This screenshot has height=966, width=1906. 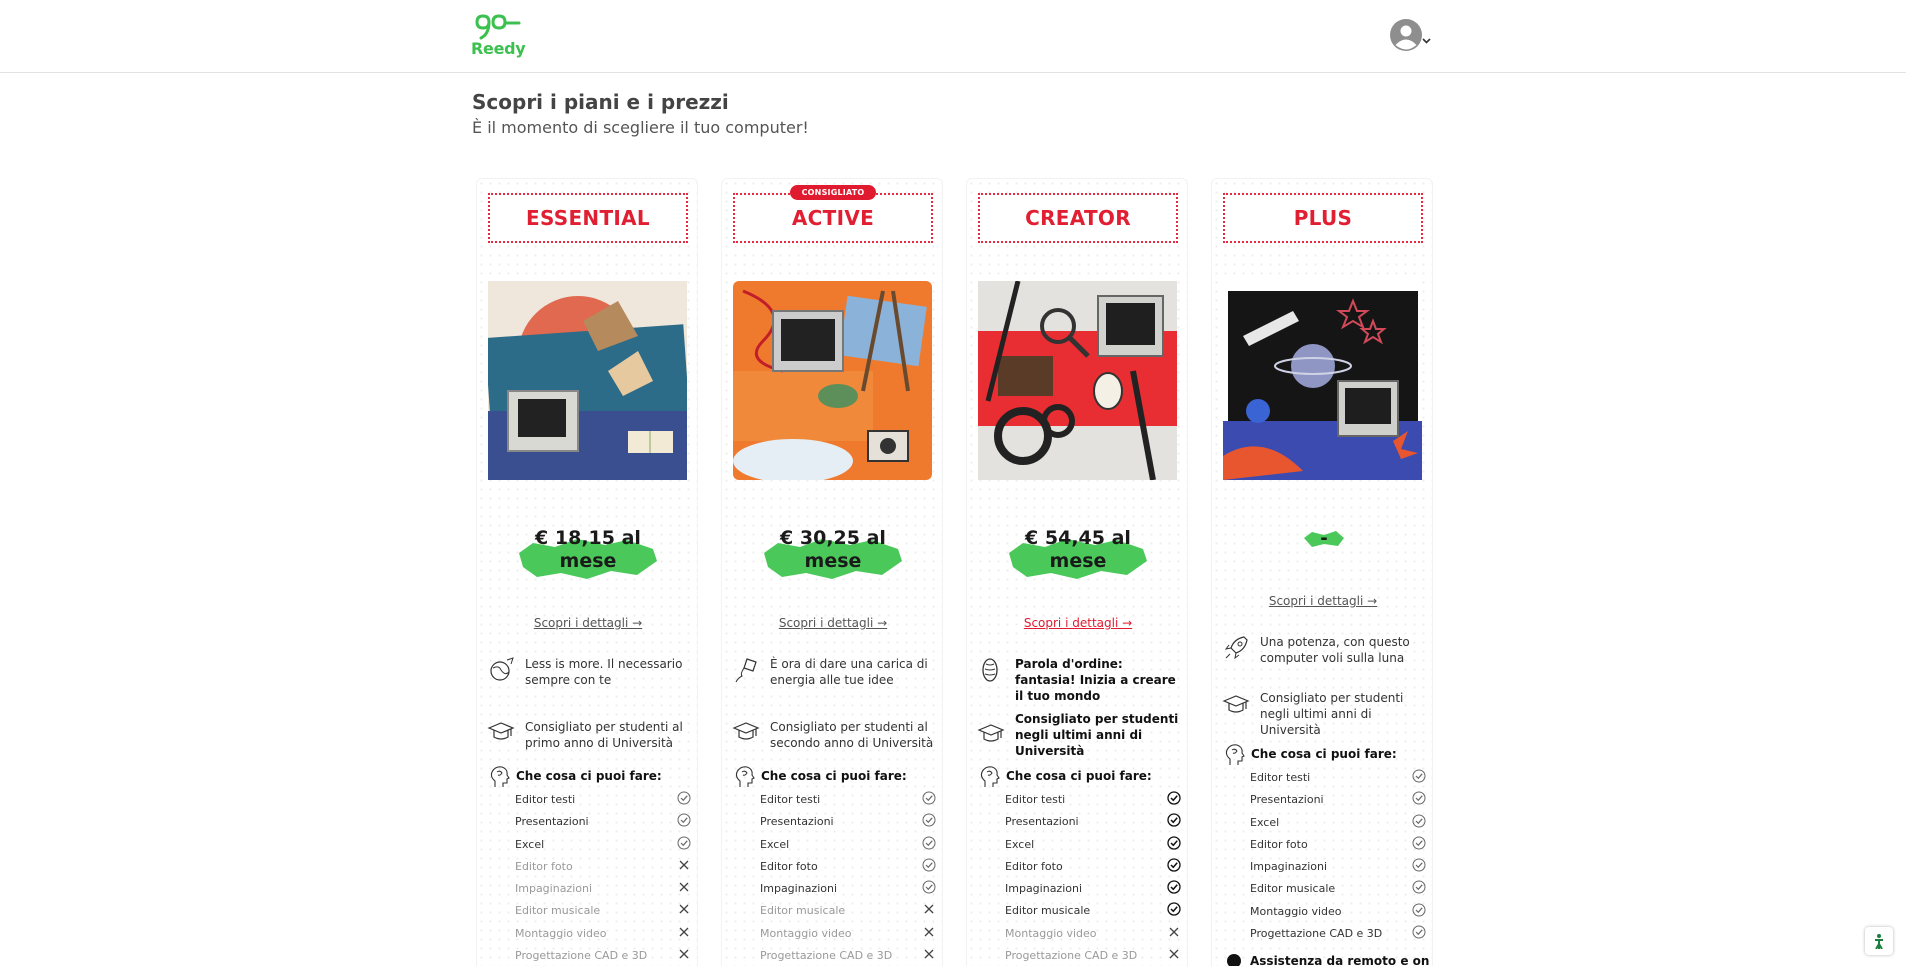 I want to click on floating-action-button, so click(x=1879, y=941).